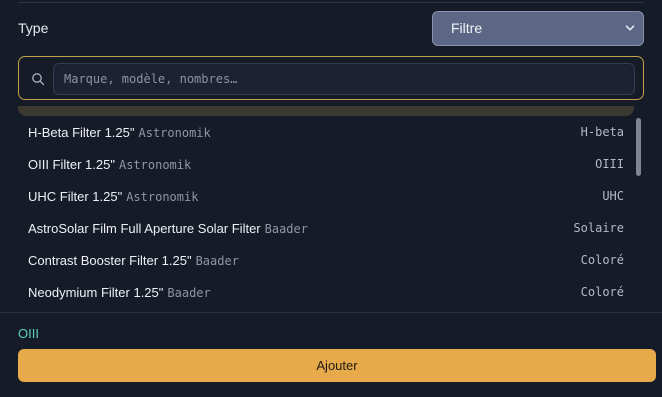  Describe the element at coordinates (28, 333) in the screenshot. I see `selected-value: OIII` at that location.